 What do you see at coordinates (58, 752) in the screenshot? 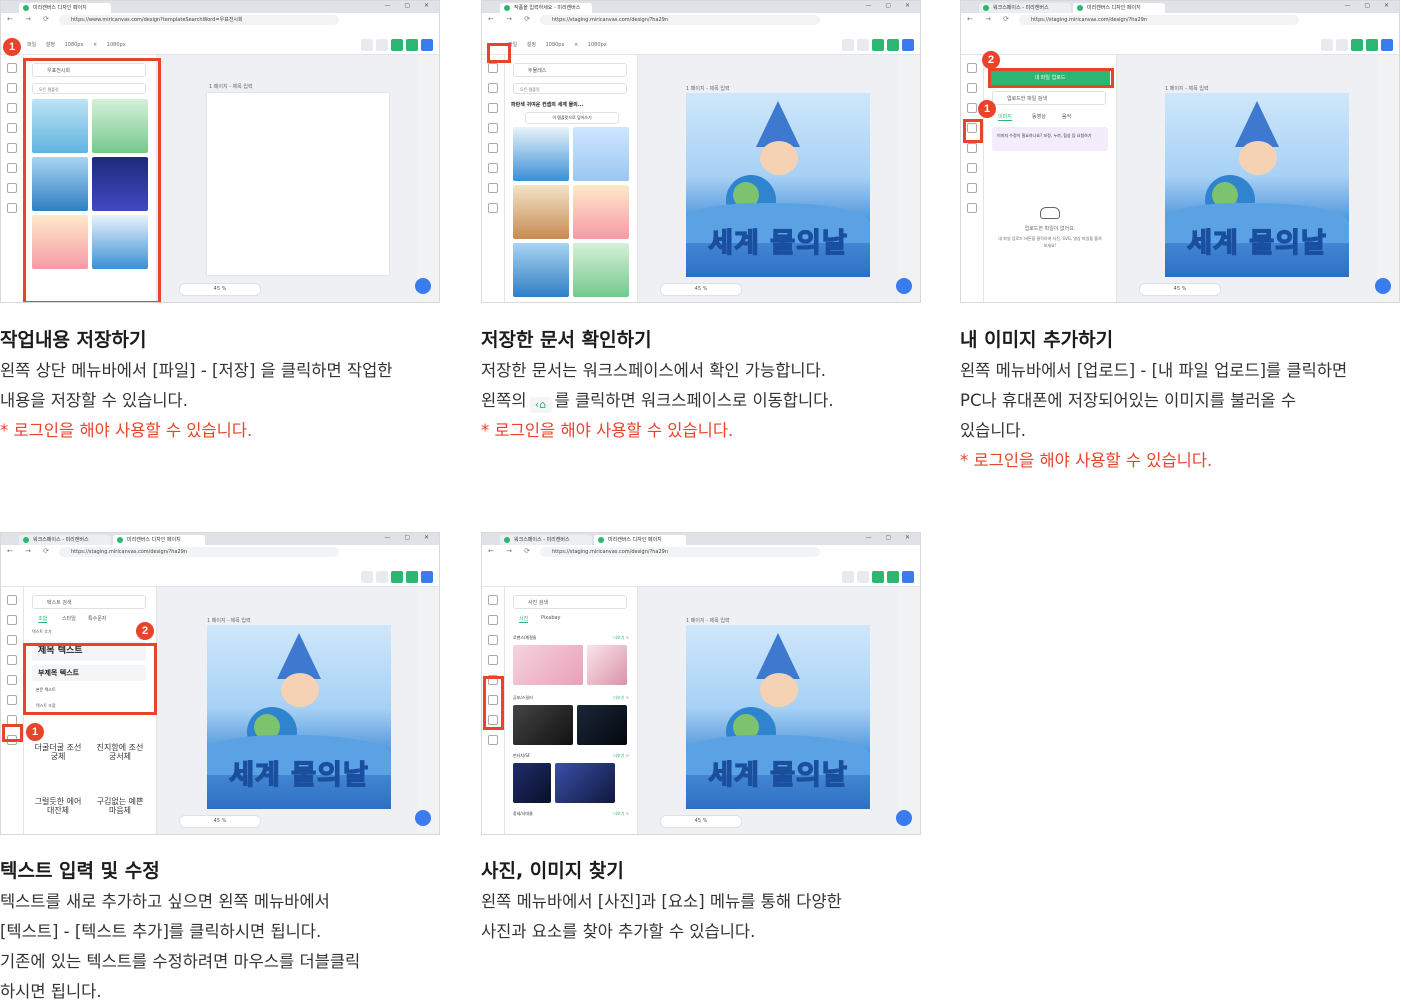
I see `font-sample: 더굴더굴 조선궁체` at bounding box center [58, 752].